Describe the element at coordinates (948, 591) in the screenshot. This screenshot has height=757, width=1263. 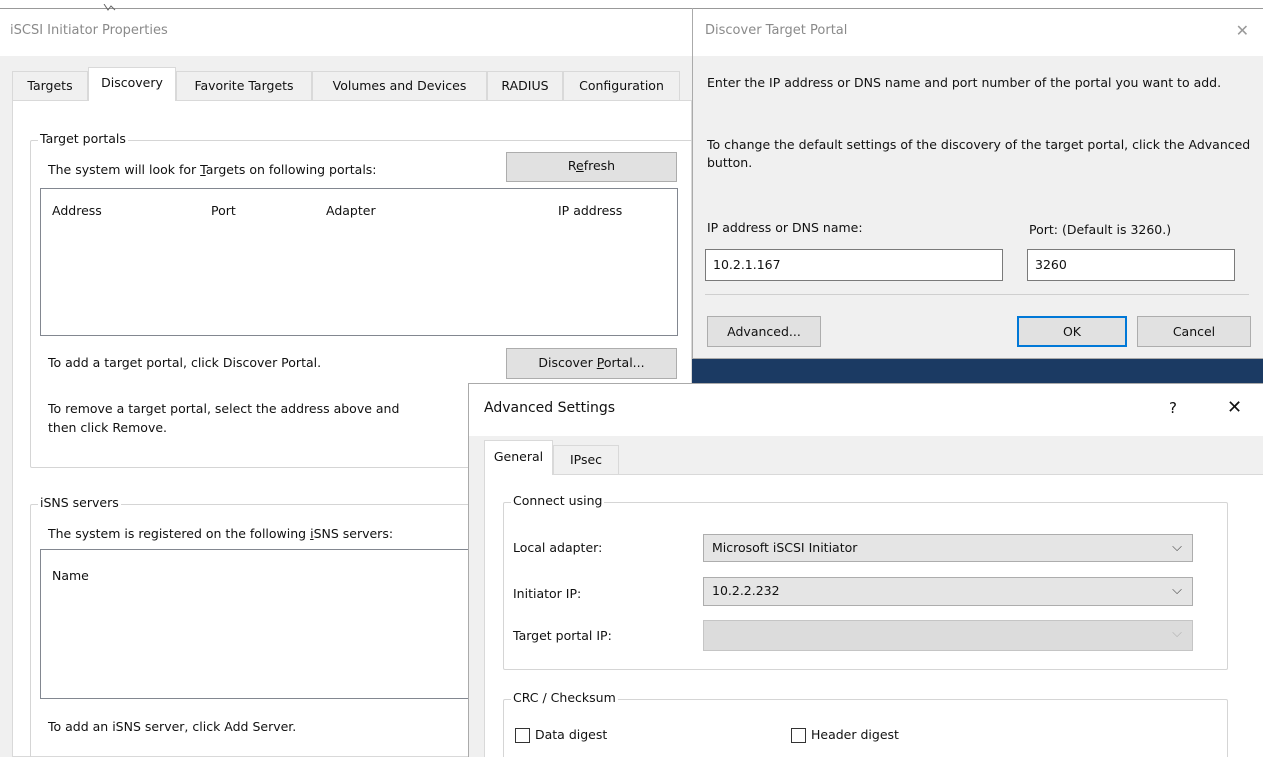
I see `initiator-ip-select: 10.2.2.232 ⌵` at that location.